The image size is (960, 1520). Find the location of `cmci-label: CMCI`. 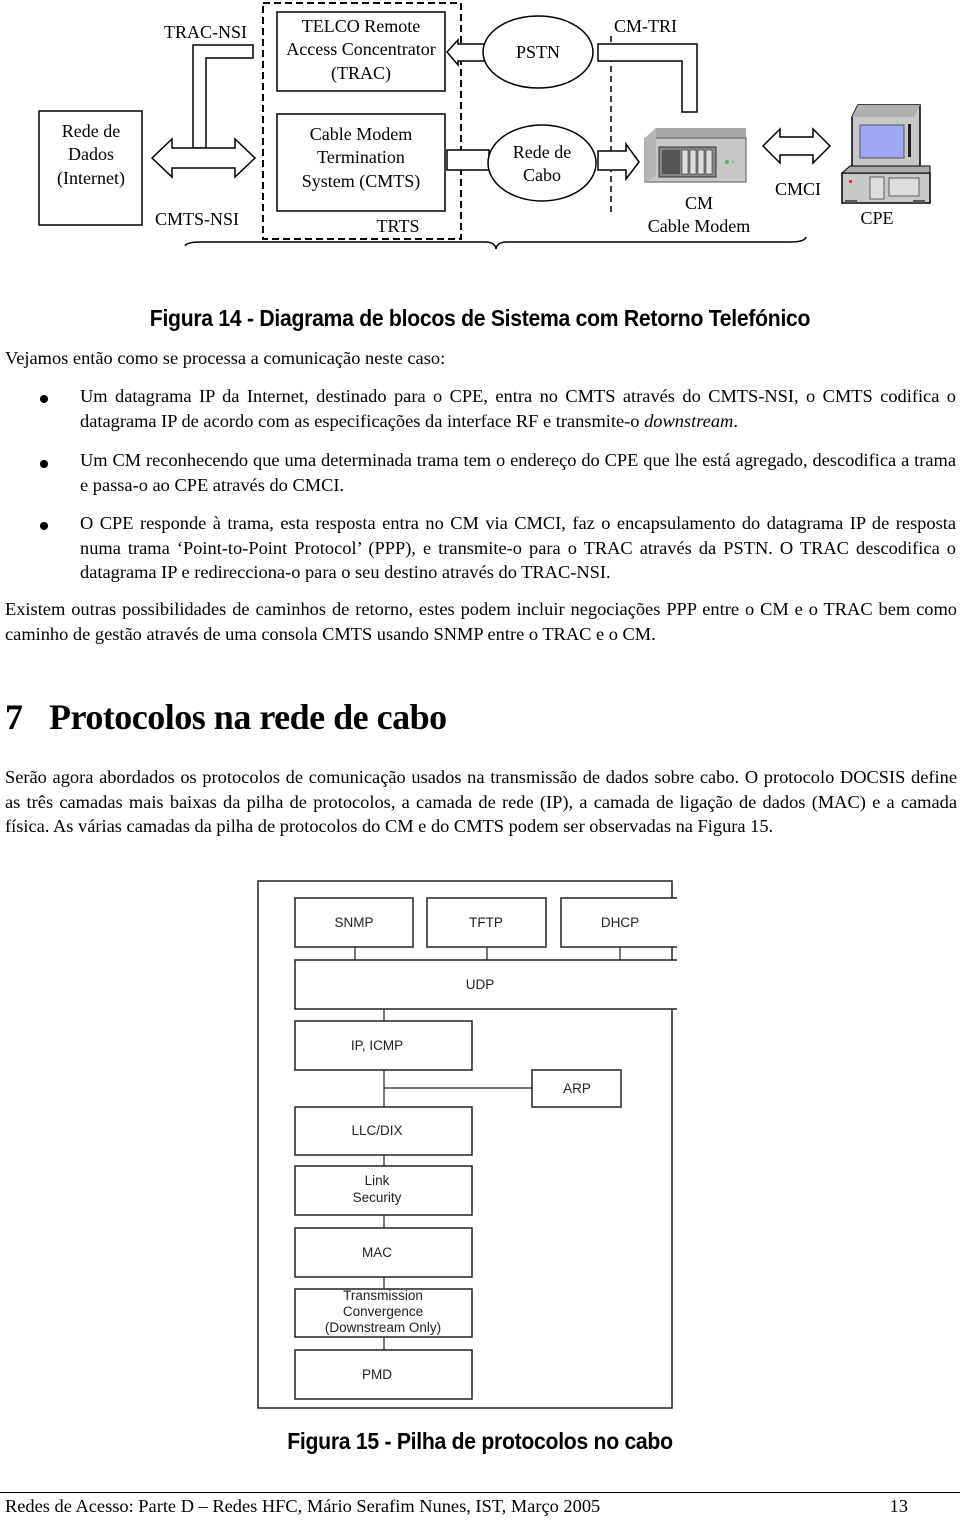

cmci-label: CMCI is located at coordinates (798, 189).